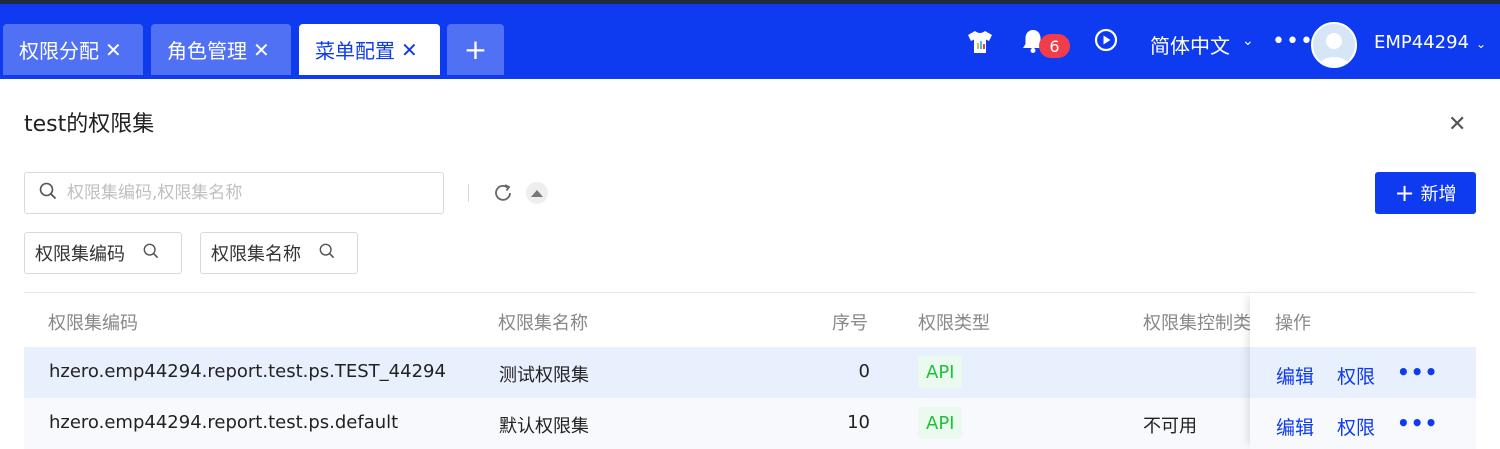 The width and height of the screenshot is (1500, 449). Describe the element at coordinates (80, 254) in the screenshot. I see `filter-label: 权限集编码` at that location.